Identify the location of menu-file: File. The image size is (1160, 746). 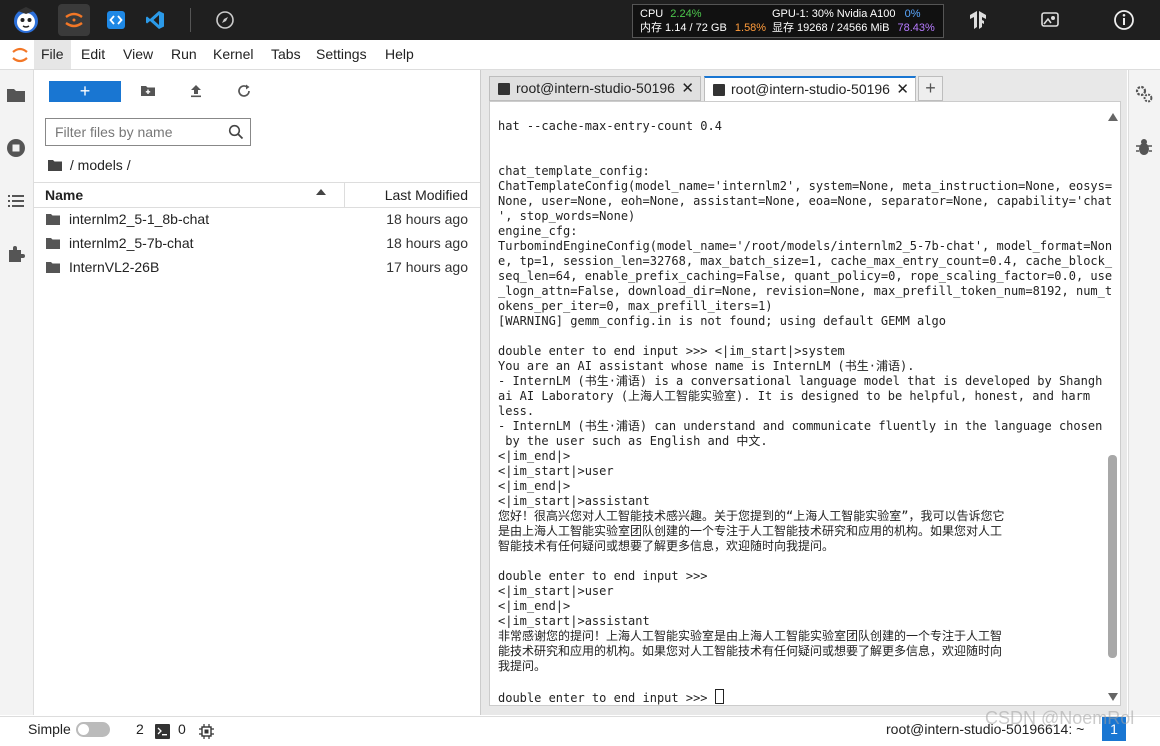
(52, 54).